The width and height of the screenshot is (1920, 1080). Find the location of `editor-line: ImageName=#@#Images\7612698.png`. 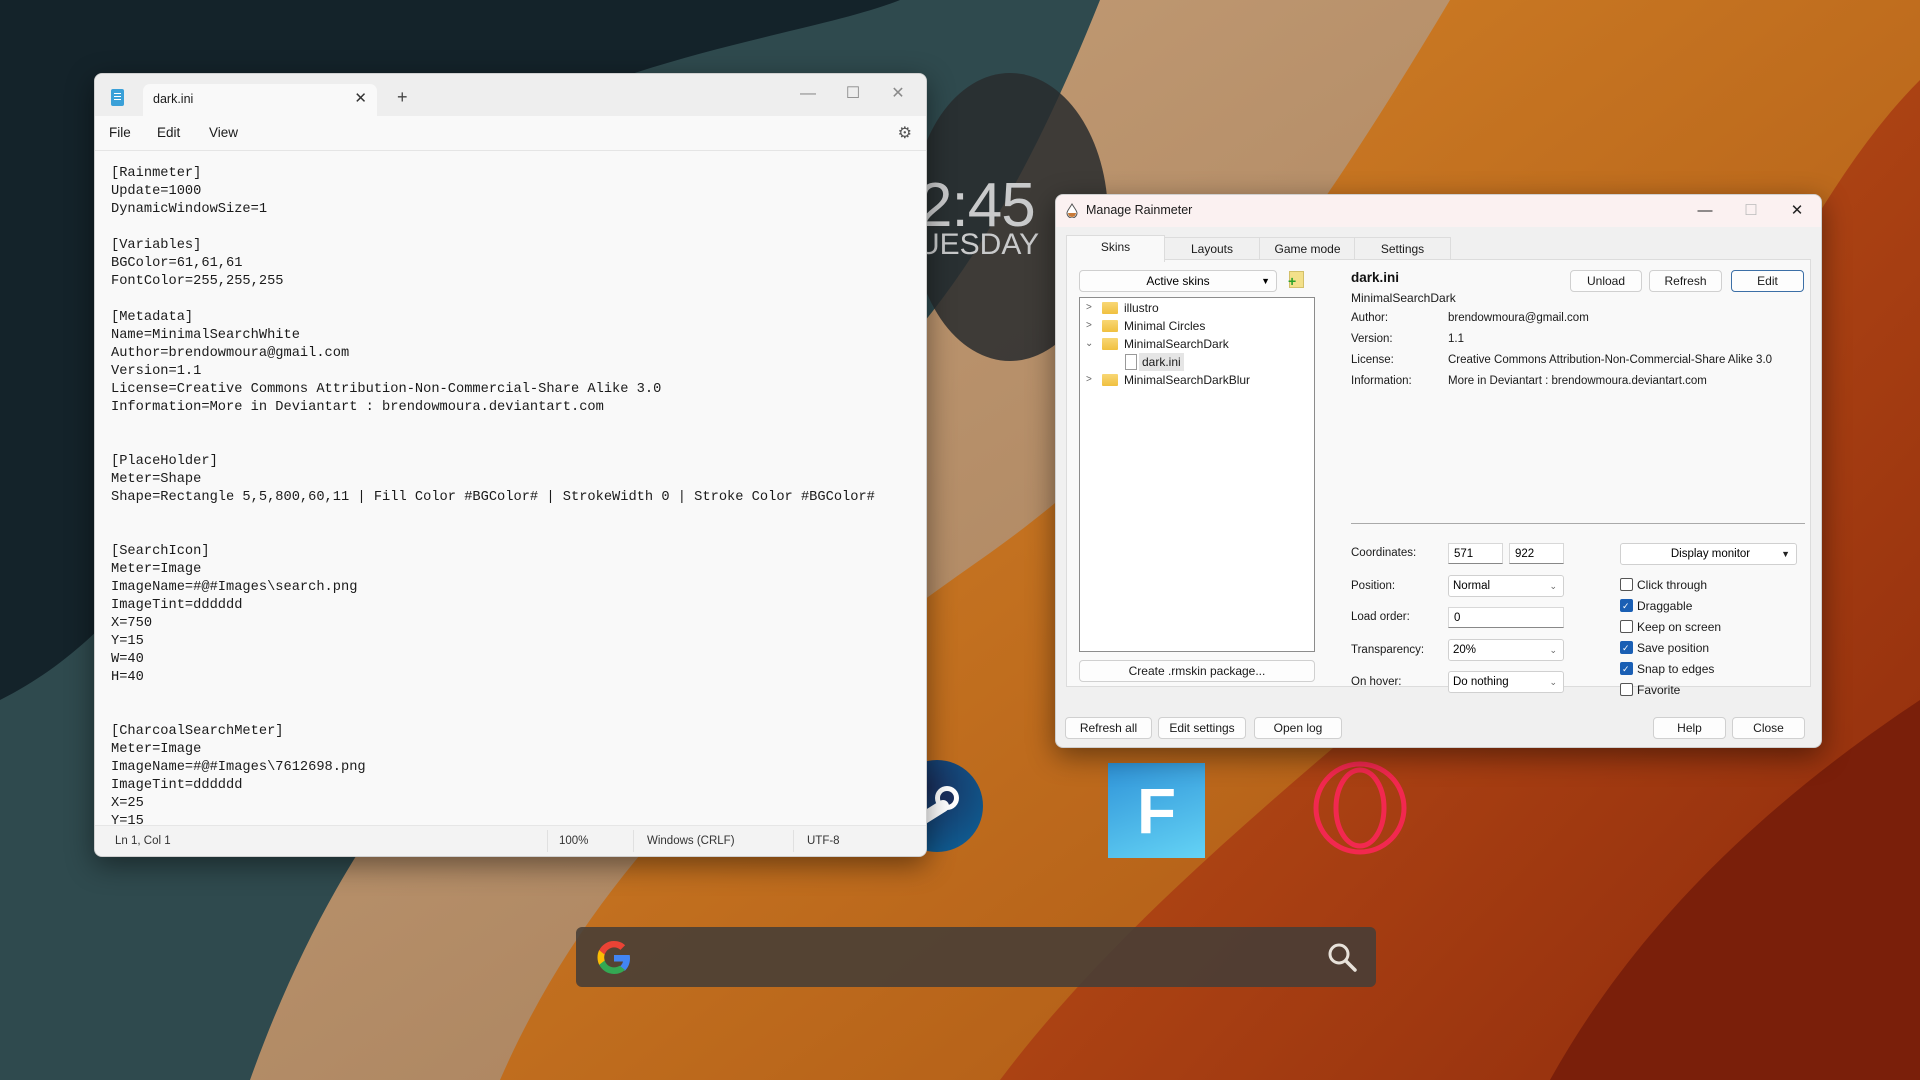

editor-line: ImageName=#@#Images\7612698.png is located at coordinates (238, 767).